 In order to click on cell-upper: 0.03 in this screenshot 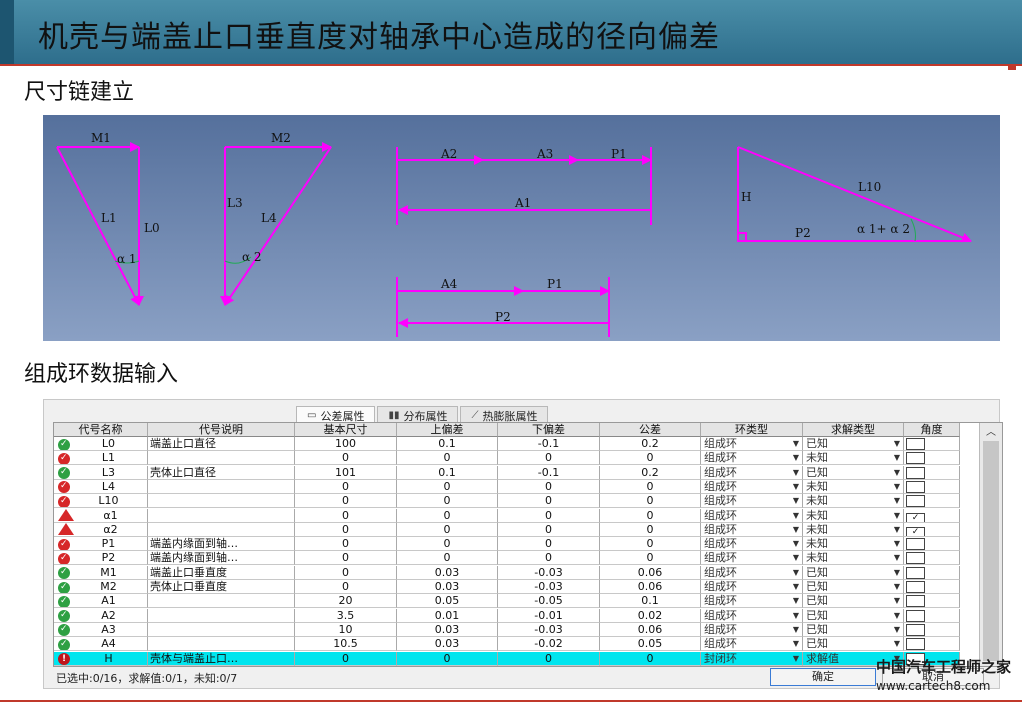, I will do `click(447, 629)`.